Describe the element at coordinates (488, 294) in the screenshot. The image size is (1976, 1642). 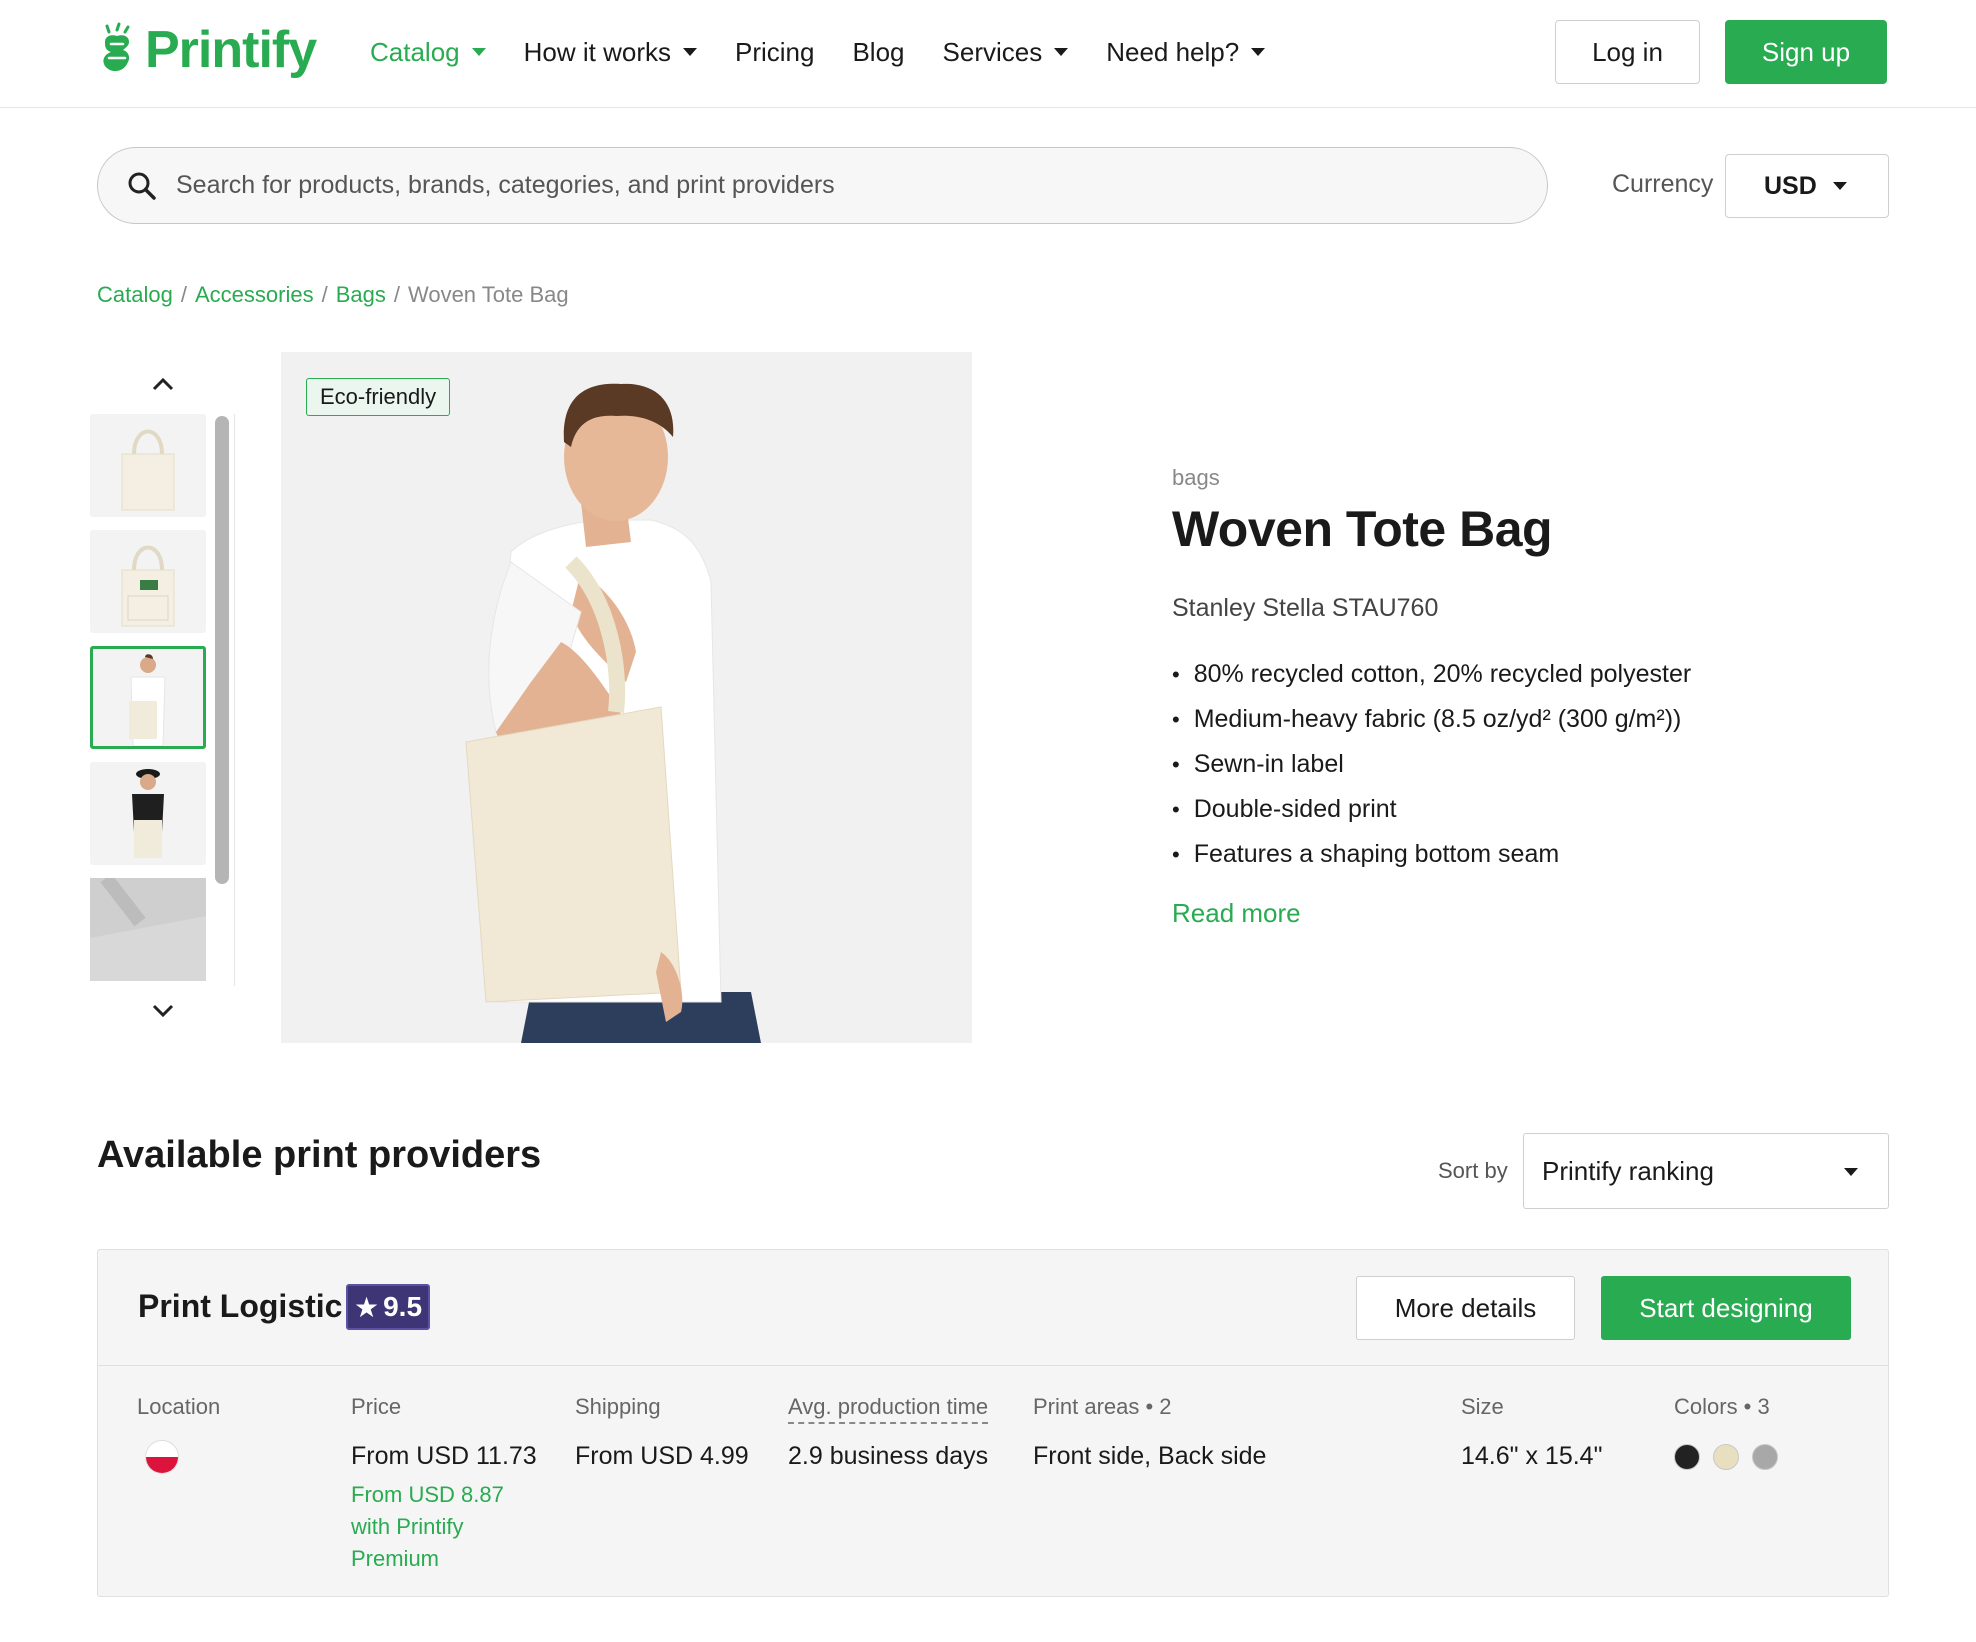
I see `breadcrumb-current: Woven Tote Bag` at that location.